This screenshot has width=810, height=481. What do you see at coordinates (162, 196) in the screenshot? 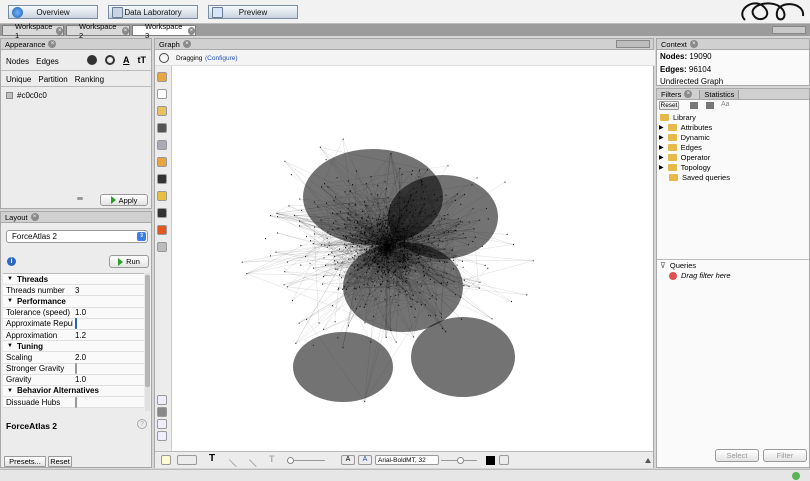
I see `size-brush-icon` at bounding box center [162, 196].